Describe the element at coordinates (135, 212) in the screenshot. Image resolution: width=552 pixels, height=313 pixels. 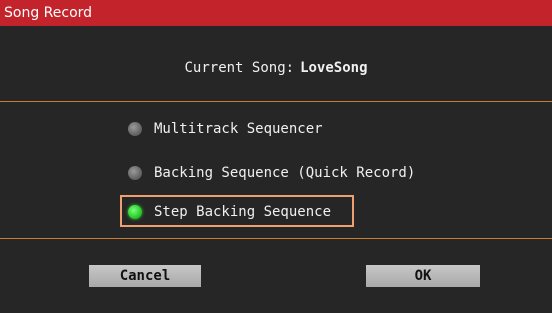
I see `radio-selected-icon` at that location.